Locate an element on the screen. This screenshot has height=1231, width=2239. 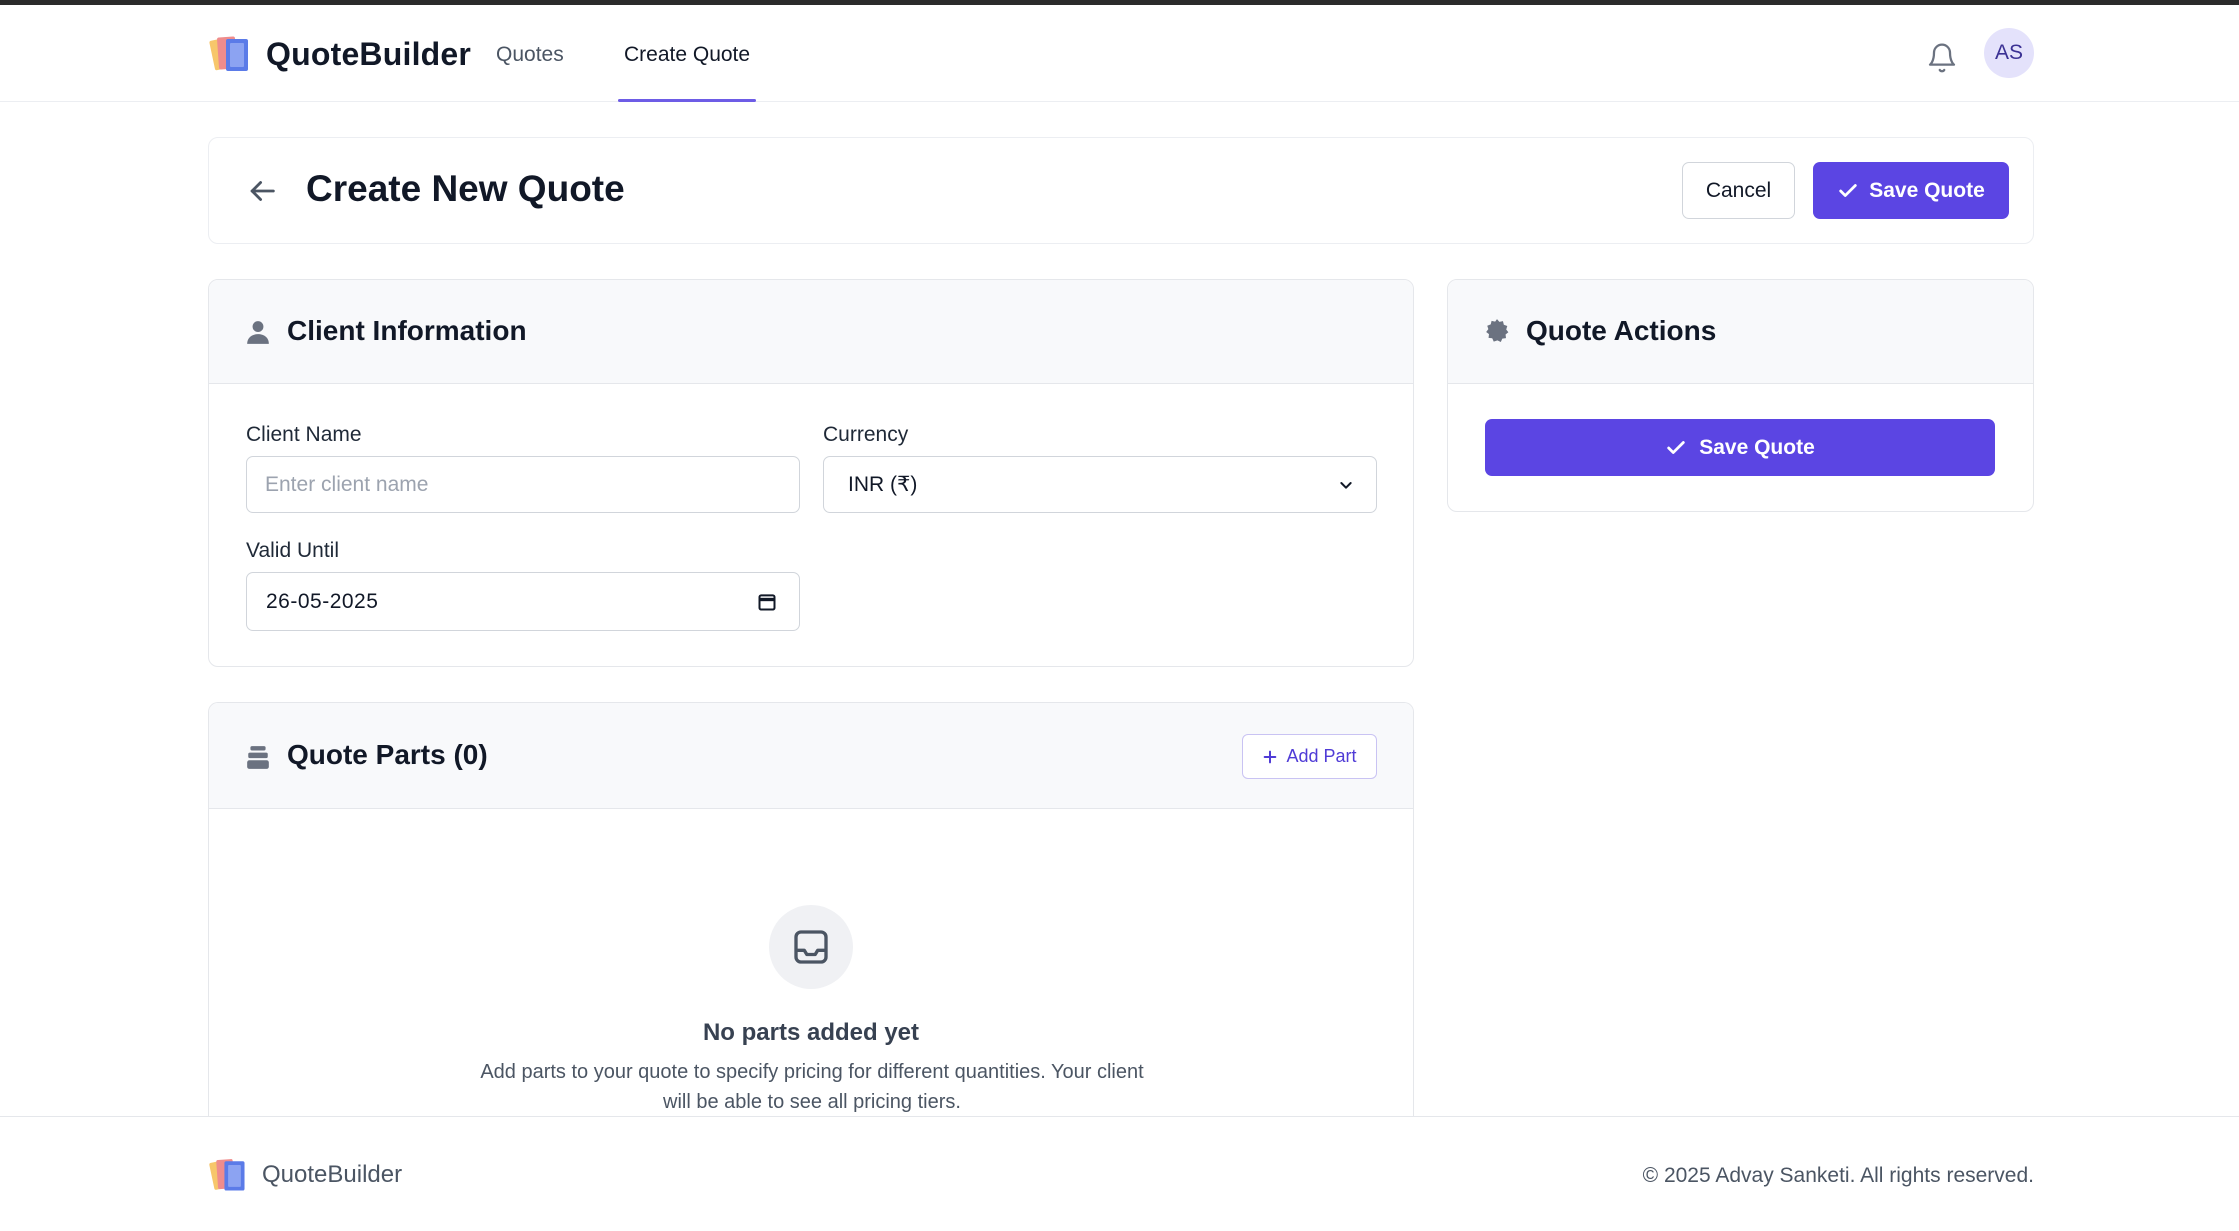
cancel-button: Cancel is located at coordinates (1738, 190).